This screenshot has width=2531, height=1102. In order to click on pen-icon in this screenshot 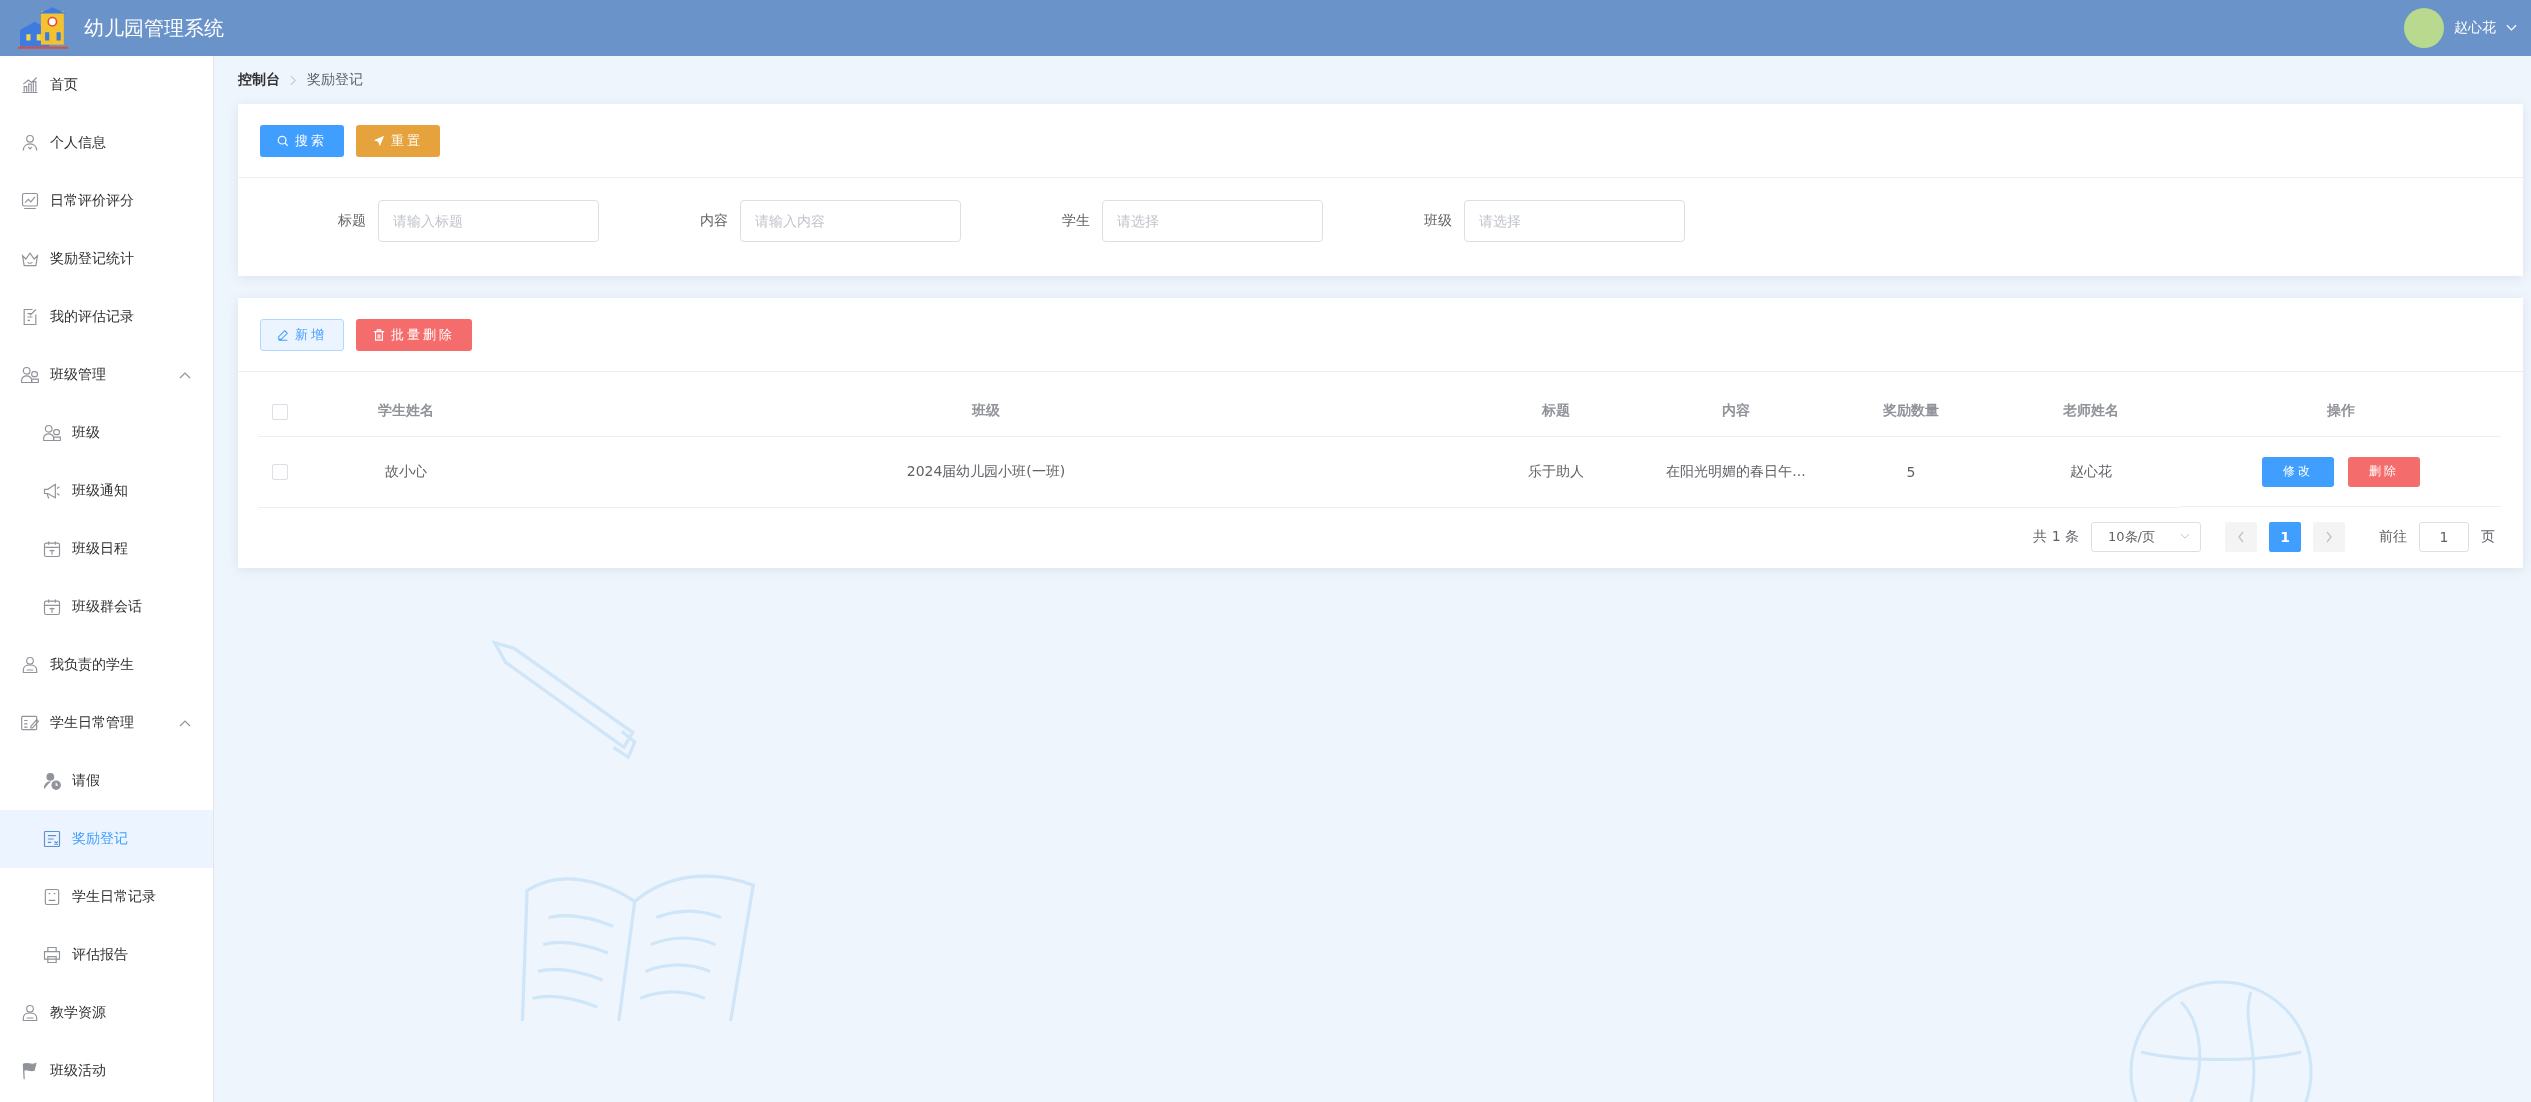, I will do `click(283, 334)`.